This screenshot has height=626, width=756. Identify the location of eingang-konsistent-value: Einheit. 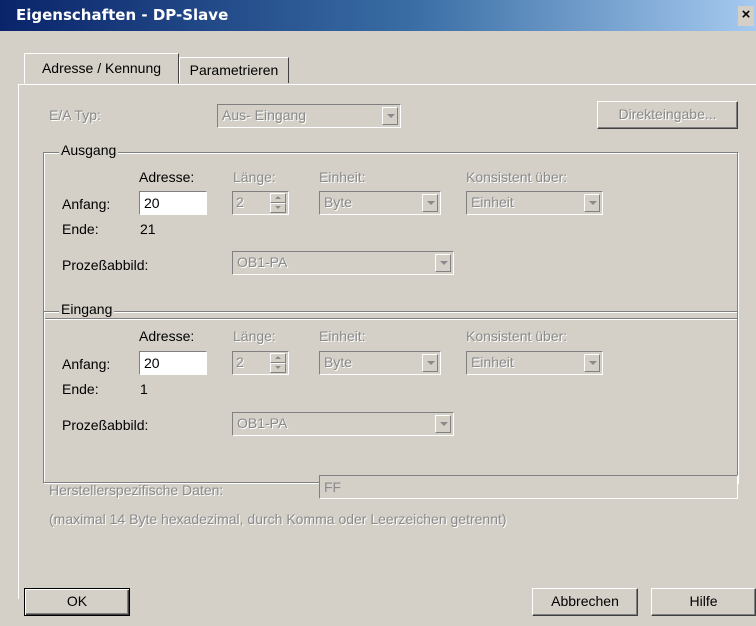
(492, 362).